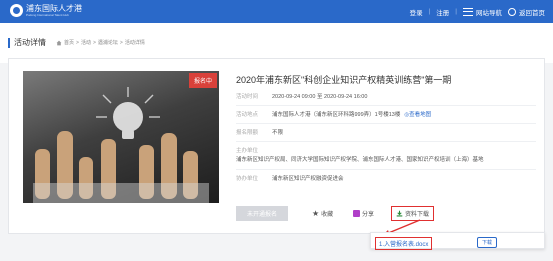  I want to click on logo-text: 浦东国际人才港, so click(54, 8).